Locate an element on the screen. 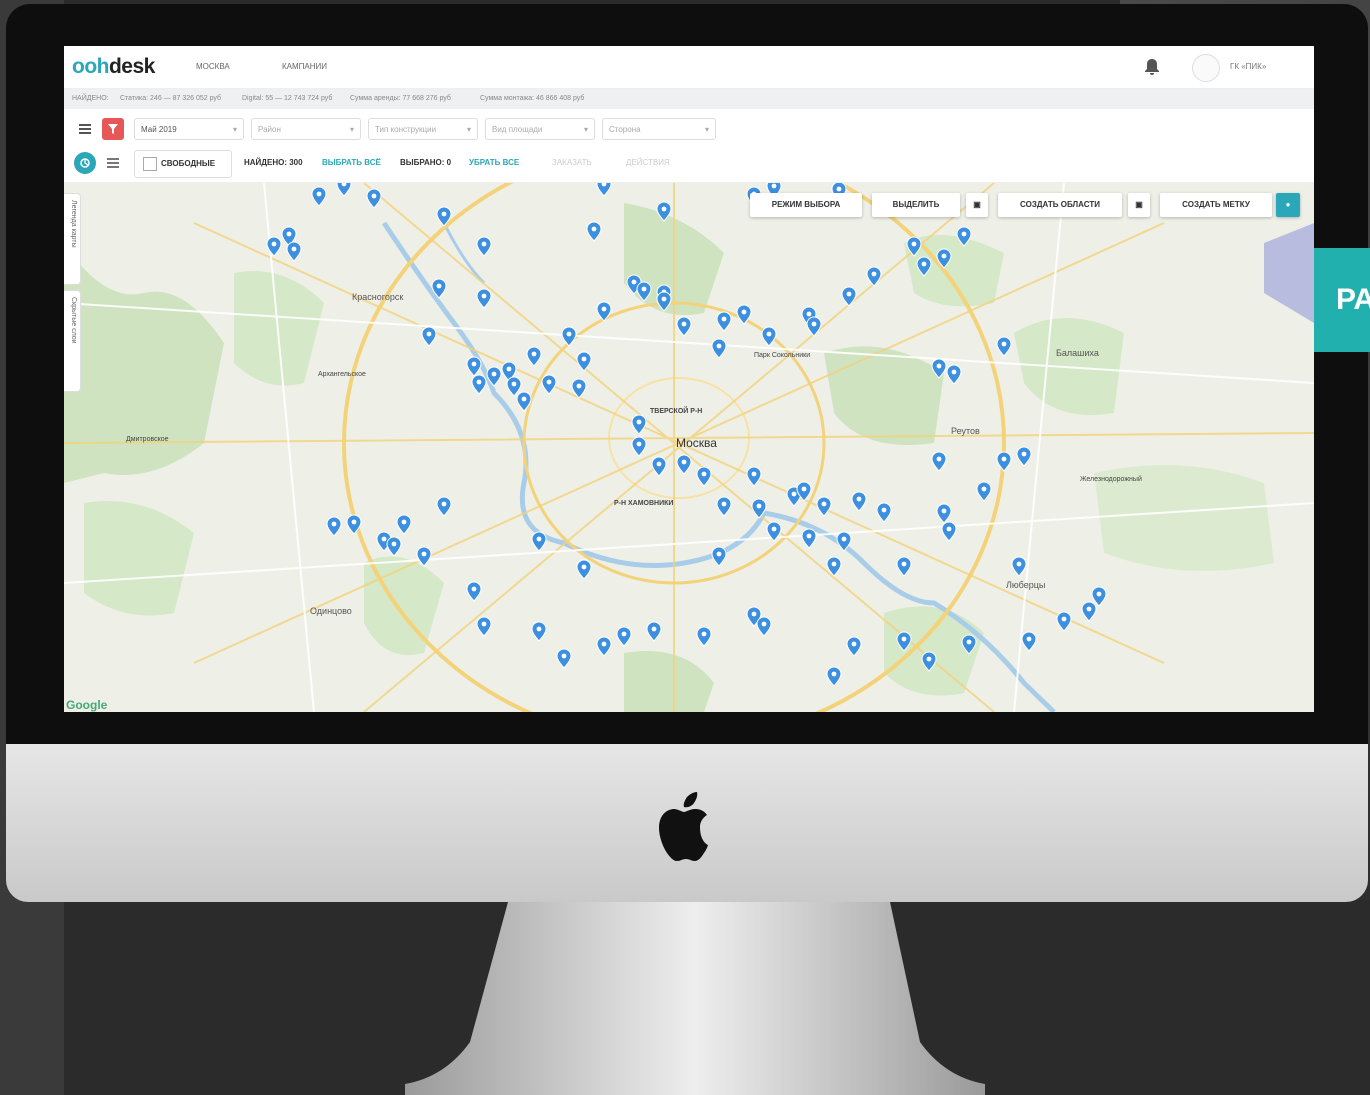 Image resolution: width=1370 pixels, height=1095 pixels. free-filter: СВОБОДНЫЕ is located at coordinates (183, 164).